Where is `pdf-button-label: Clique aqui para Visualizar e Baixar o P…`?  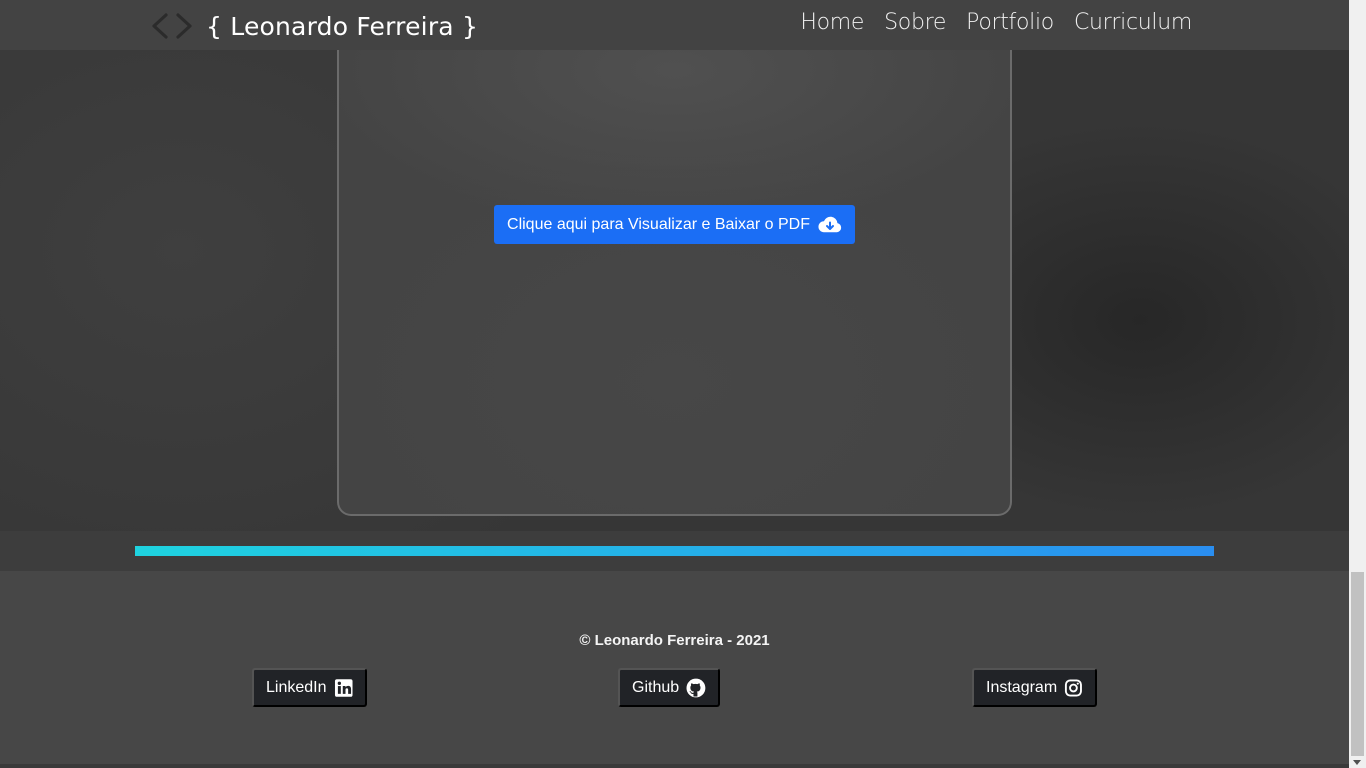 pdf-button-label: Clique aqui para Visualizar e Baixar o P… is located at coordinates (658, 224).